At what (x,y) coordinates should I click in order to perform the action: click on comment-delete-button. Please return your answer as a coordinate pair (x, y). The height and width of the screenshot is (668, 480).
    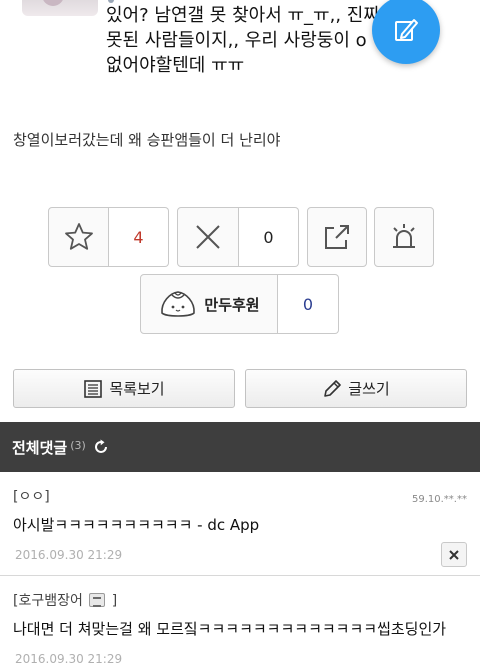
    Looking at the image, I should click on (454, 554).